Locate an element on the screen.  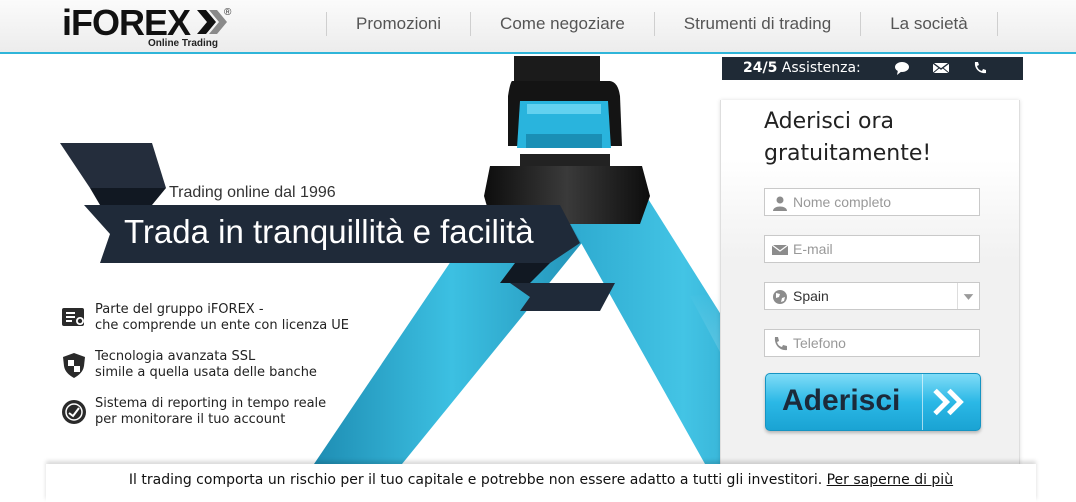
phone-input is located at coordinates (883, 343).